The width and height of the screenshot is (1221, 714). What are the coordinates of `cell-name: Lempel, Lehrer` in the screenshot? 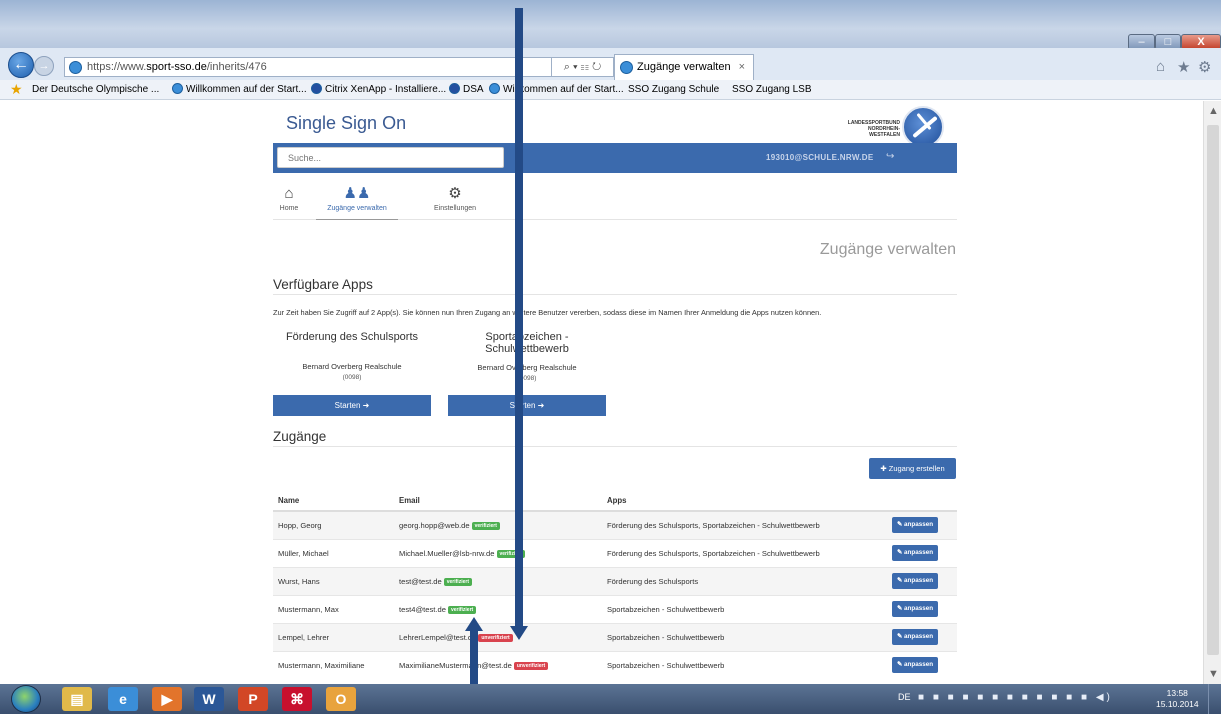 It's located at (333, 636).